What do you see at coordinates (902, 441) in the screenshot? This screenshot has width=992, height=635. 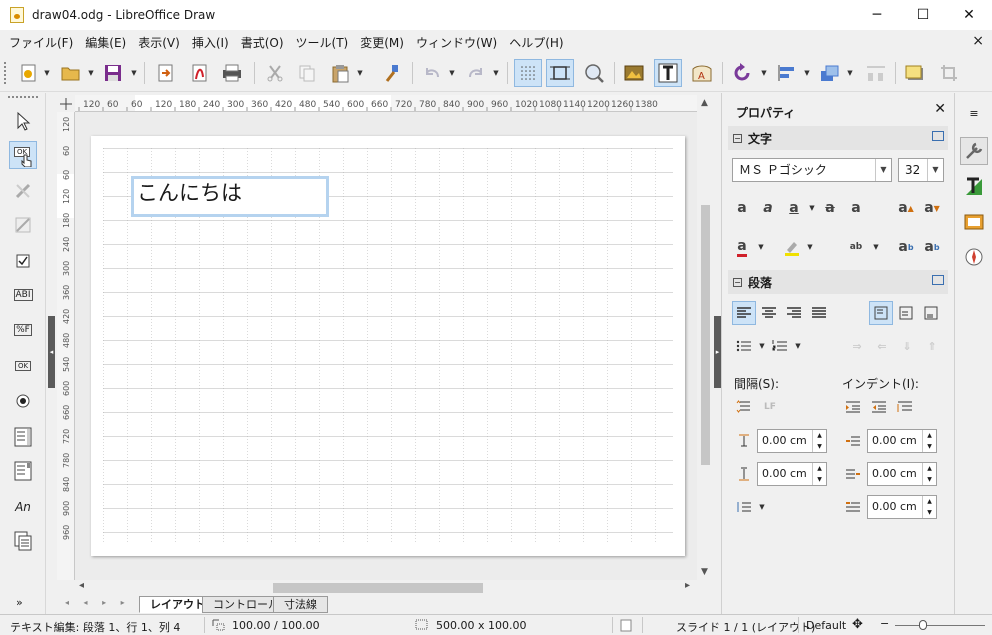 I see `before-indent-field: 0.00 cm ▲ ▼` at bounding box center [902, 441].